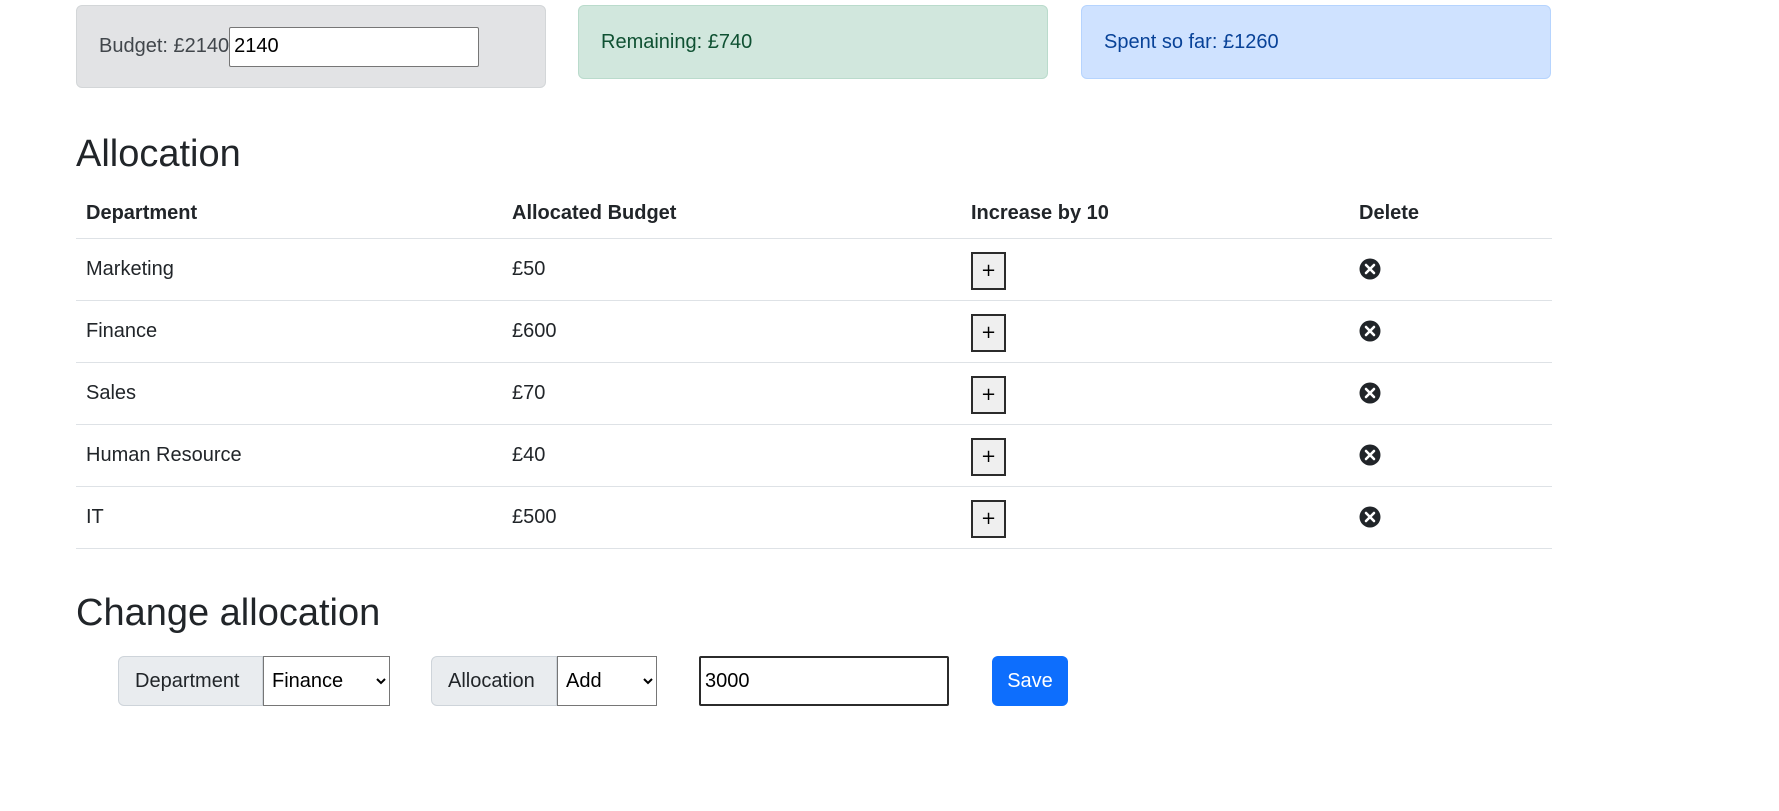 Image resolution: width=1779 pixels, height=811 pixels. I want to click on department-label: Department, so click(190, 681).